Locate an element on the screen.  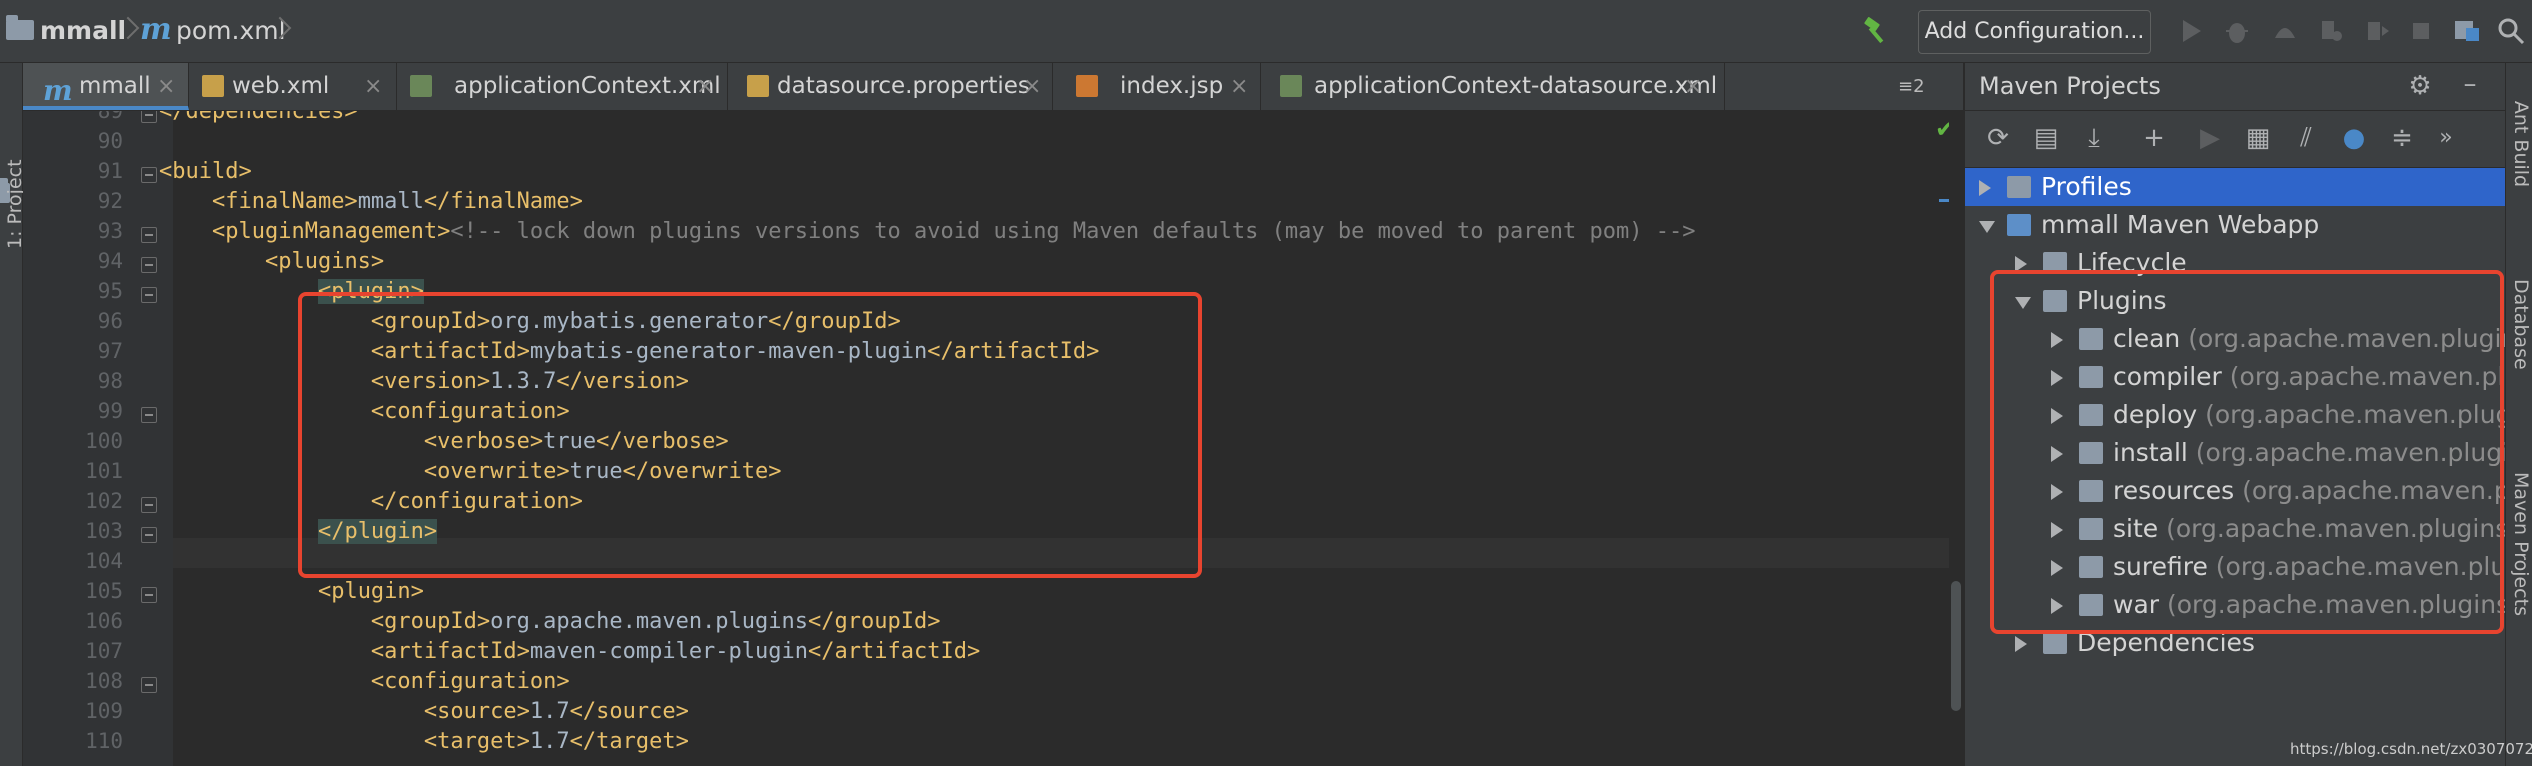
gear-icon: ⚙ is located at coordinates (2420, 86).